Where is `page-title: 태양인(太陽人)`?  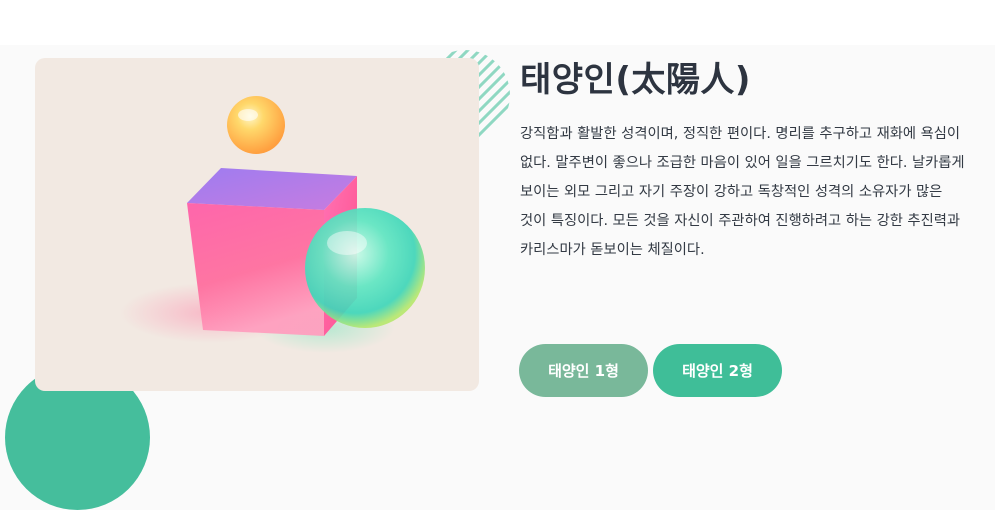 page-title: 태양인(太陽人) is located at coordinates (635, 80).